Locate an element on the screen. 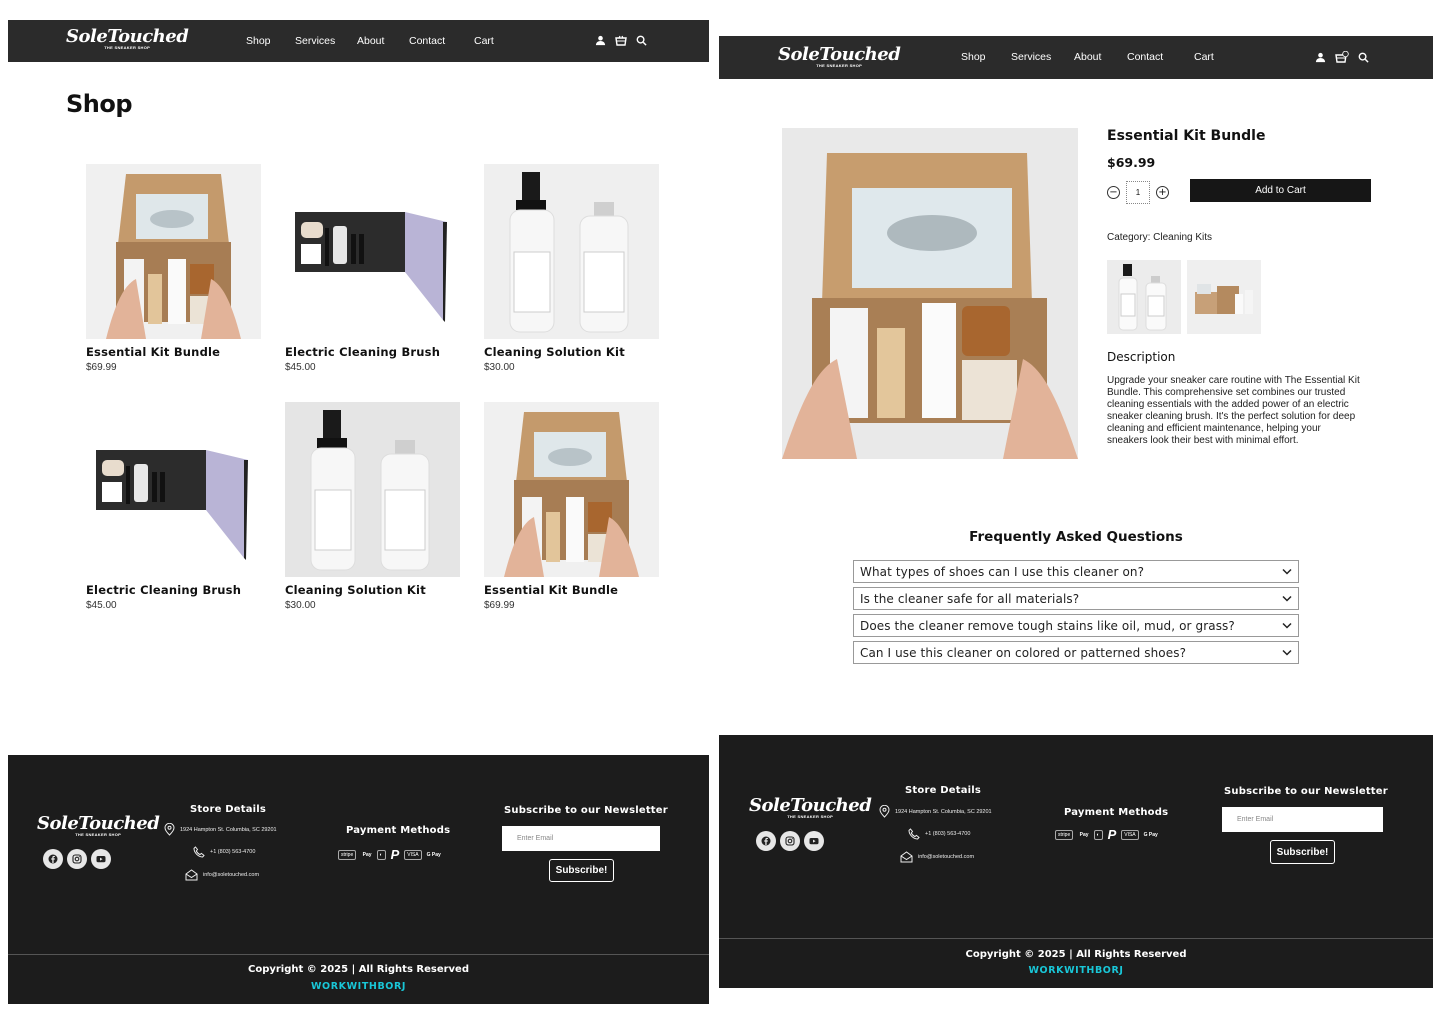  map-pin-icon is located at coordinates (884, 811).